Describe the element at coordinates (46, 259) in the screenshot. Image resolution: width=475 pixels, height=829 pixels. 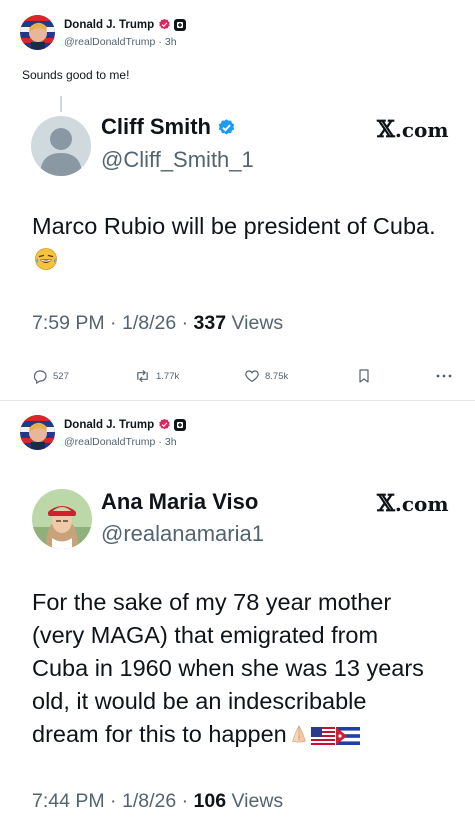
I see `laughing-emoji-icon` at that location.